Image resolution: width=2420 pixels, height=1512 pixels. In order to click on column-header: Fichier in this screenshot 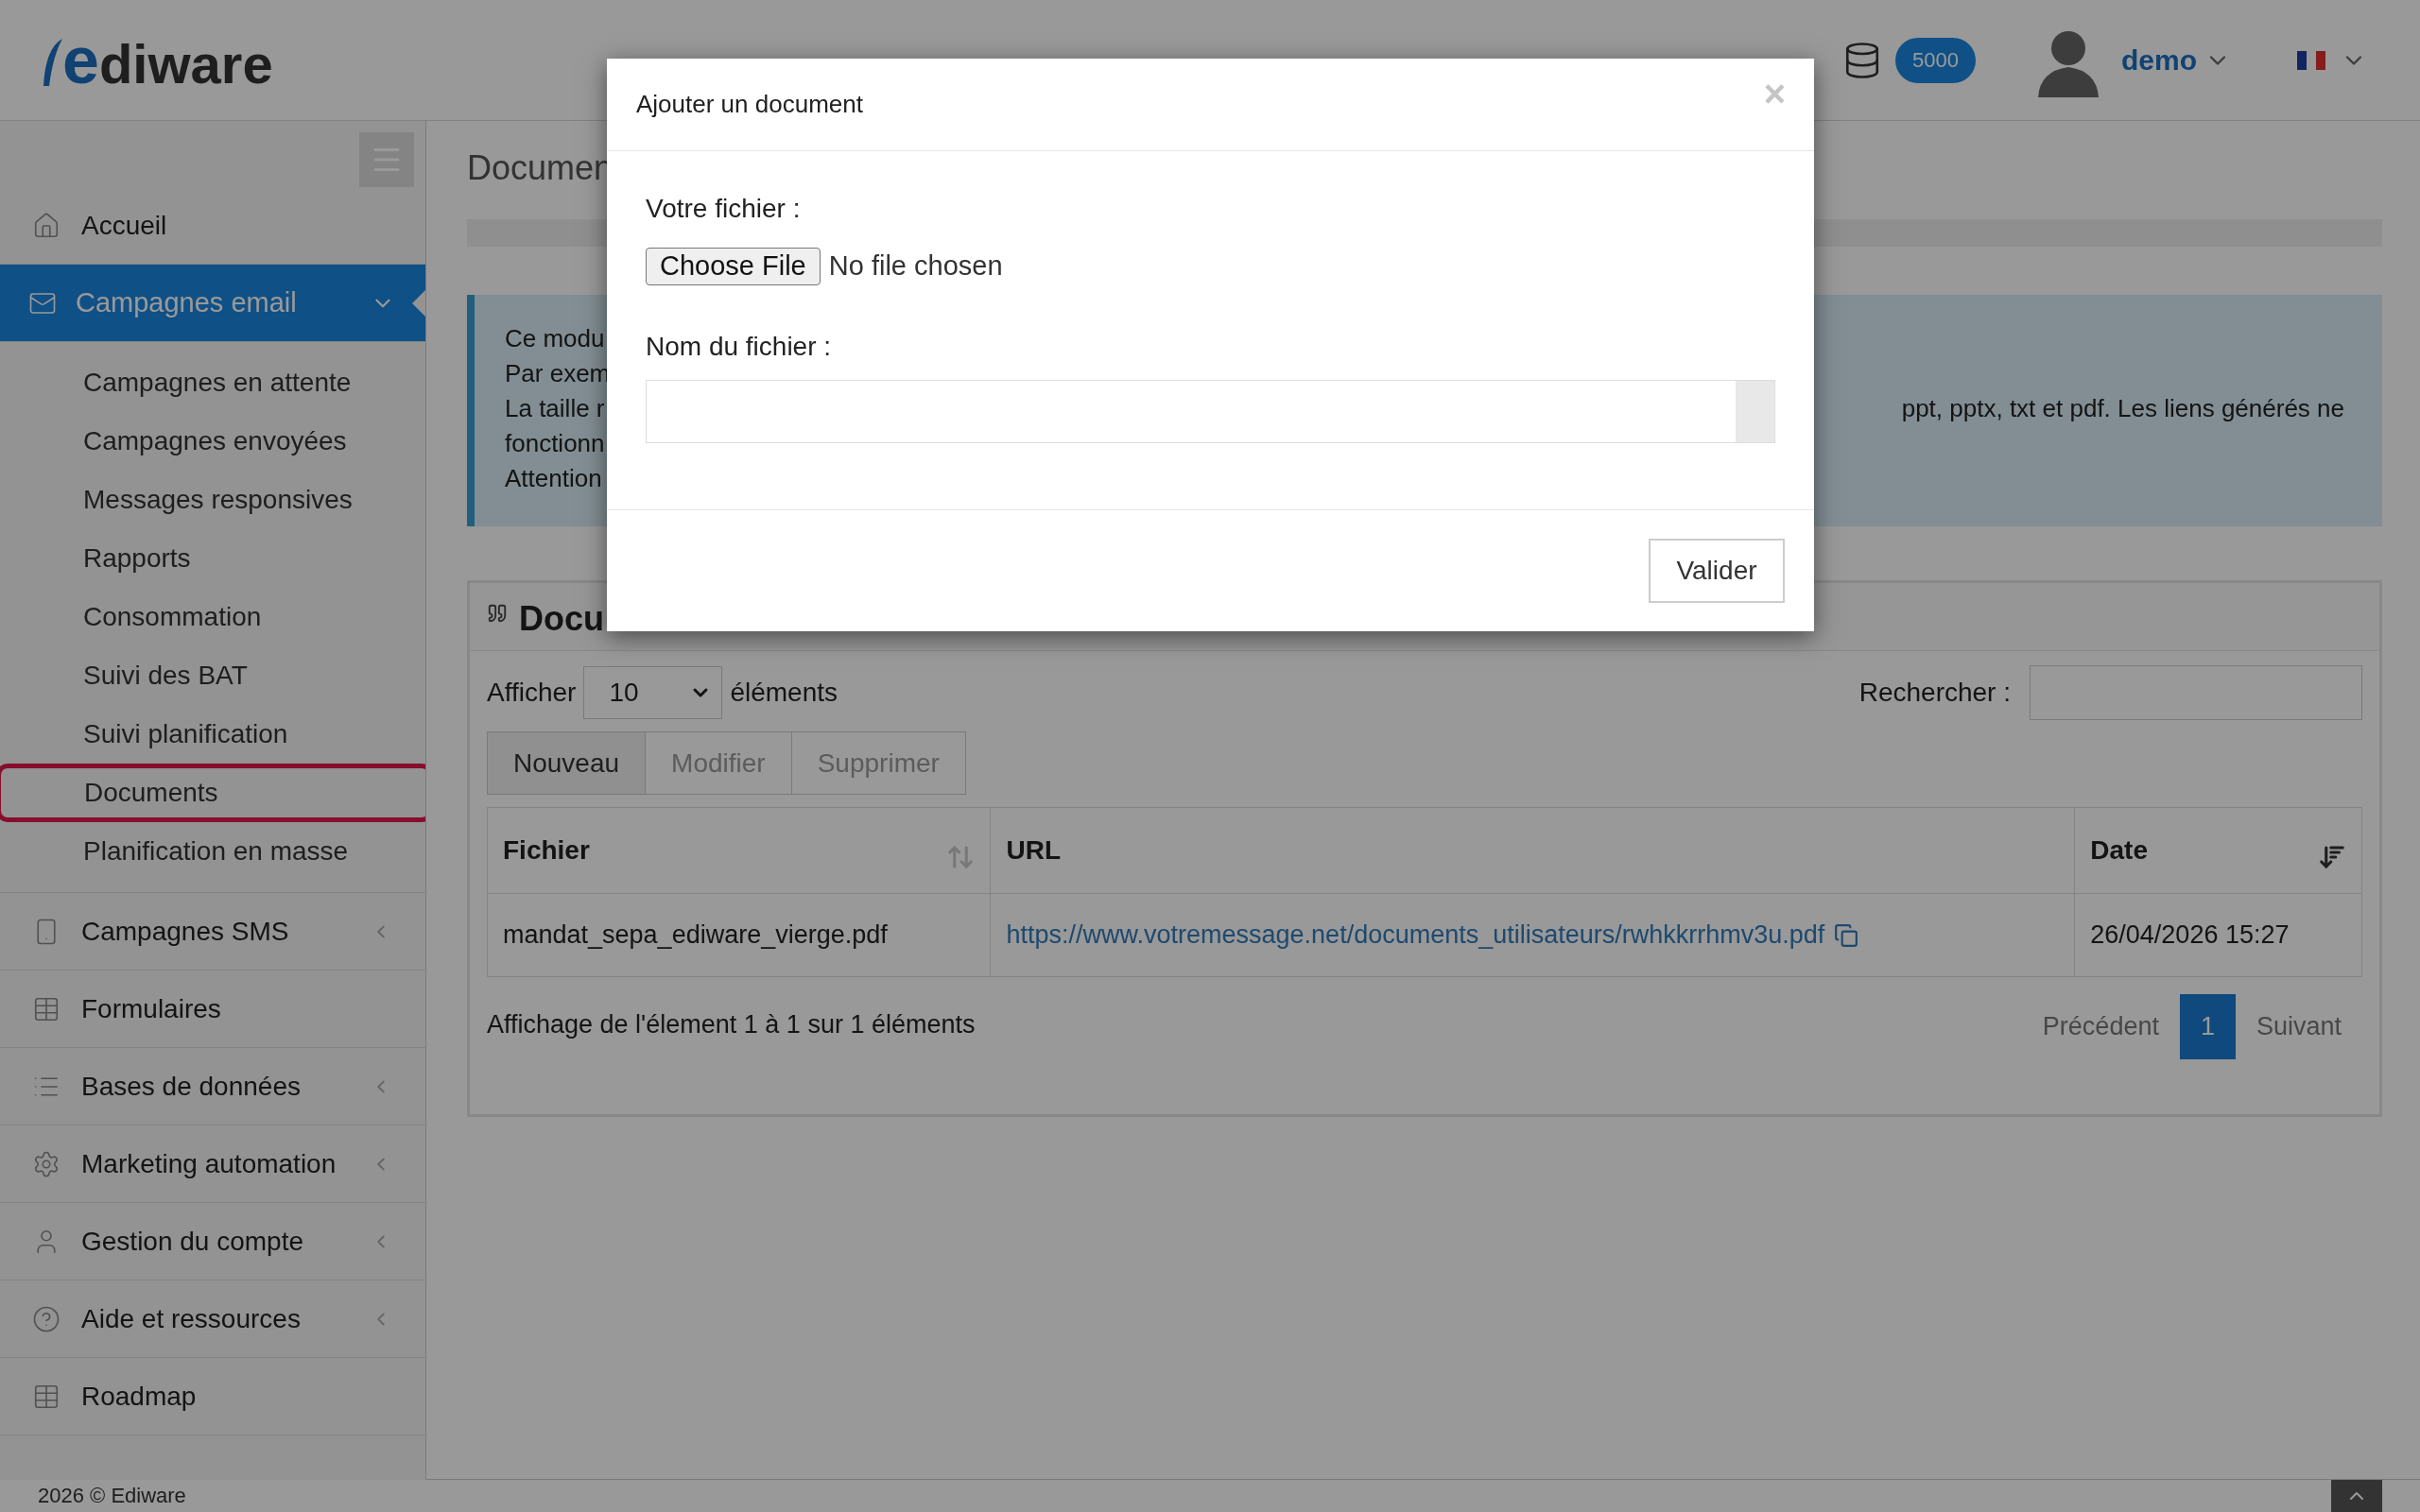, I will do `click(740, 850)`.